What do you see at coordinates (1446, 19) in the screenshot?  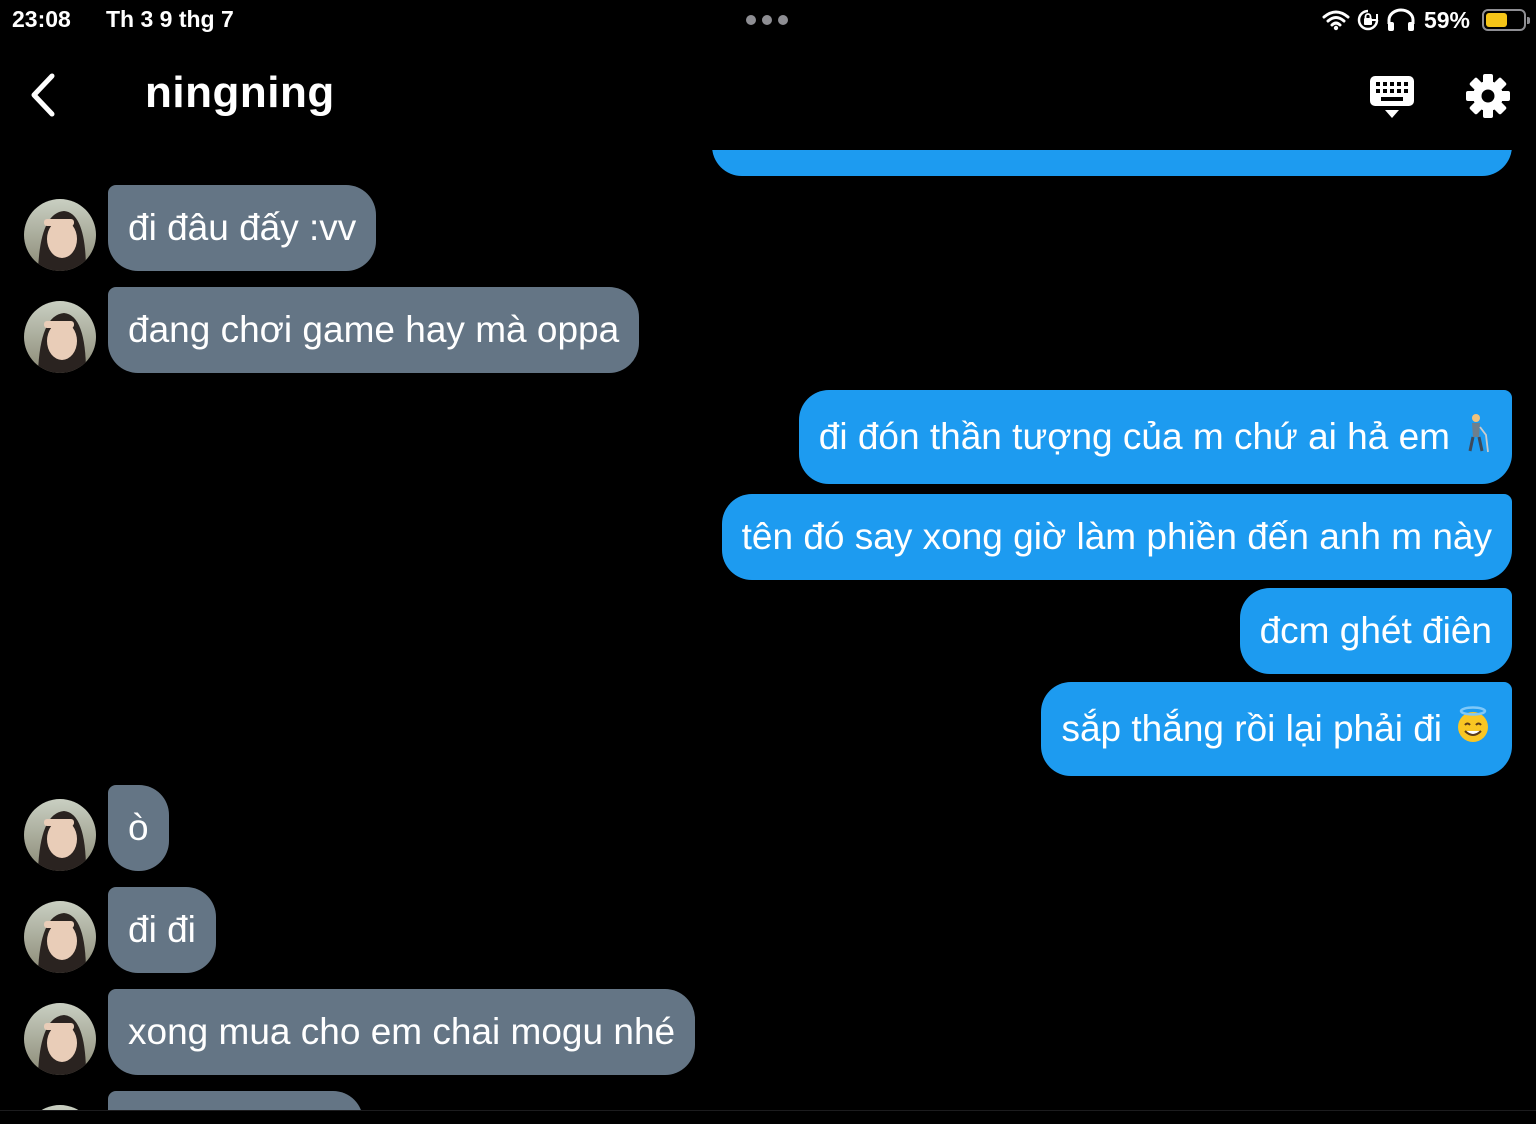 I see `battery-percent: 59%` at bounding box center [1446, 19].